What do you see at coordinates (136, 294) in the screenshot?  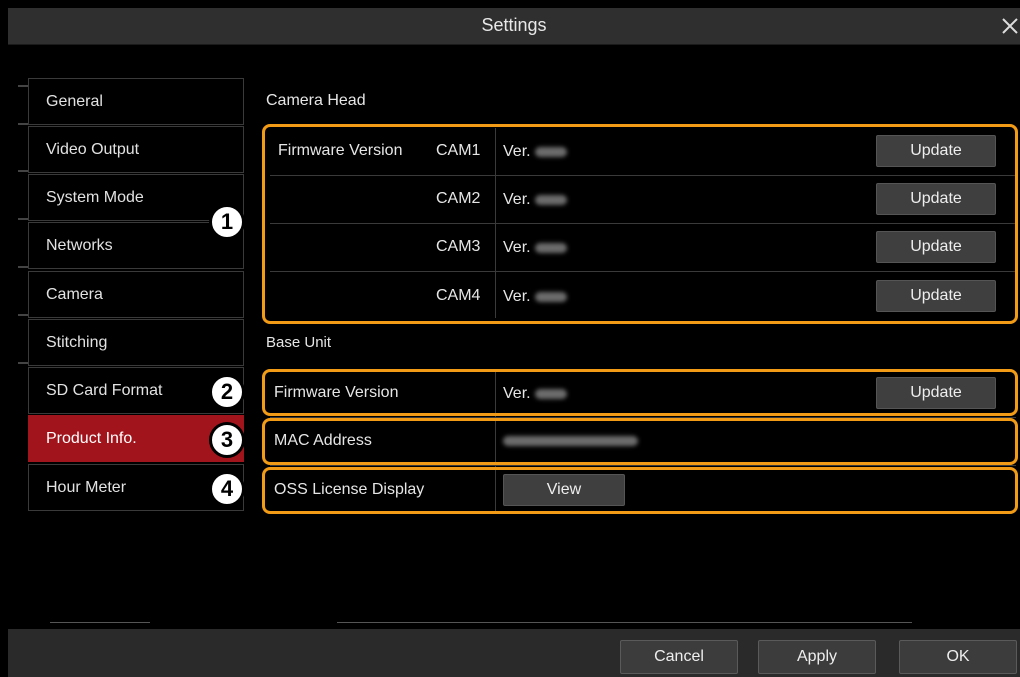 I see `sidebar-item-camera: Camera` at bounding box center [136, 294].